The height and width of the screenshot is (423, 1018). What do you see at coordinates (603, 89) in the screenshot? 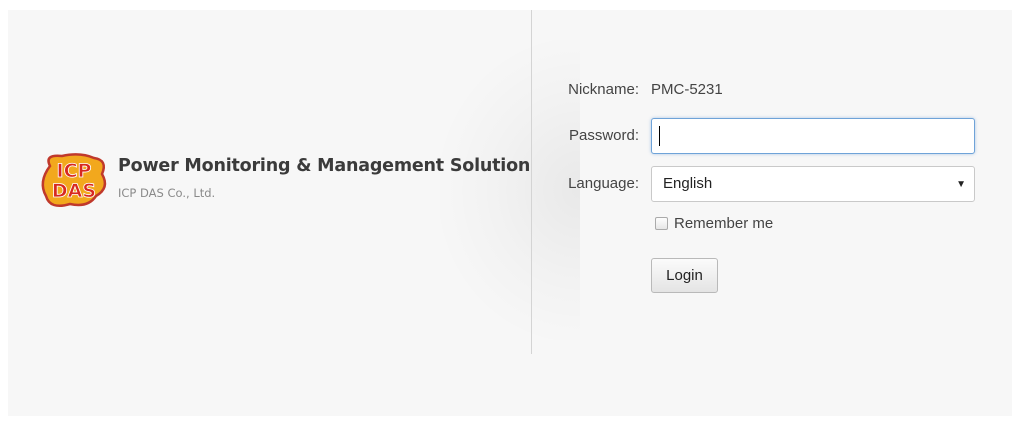
I see `nickname-label: Nickname:` at bounding box center [603, 89].